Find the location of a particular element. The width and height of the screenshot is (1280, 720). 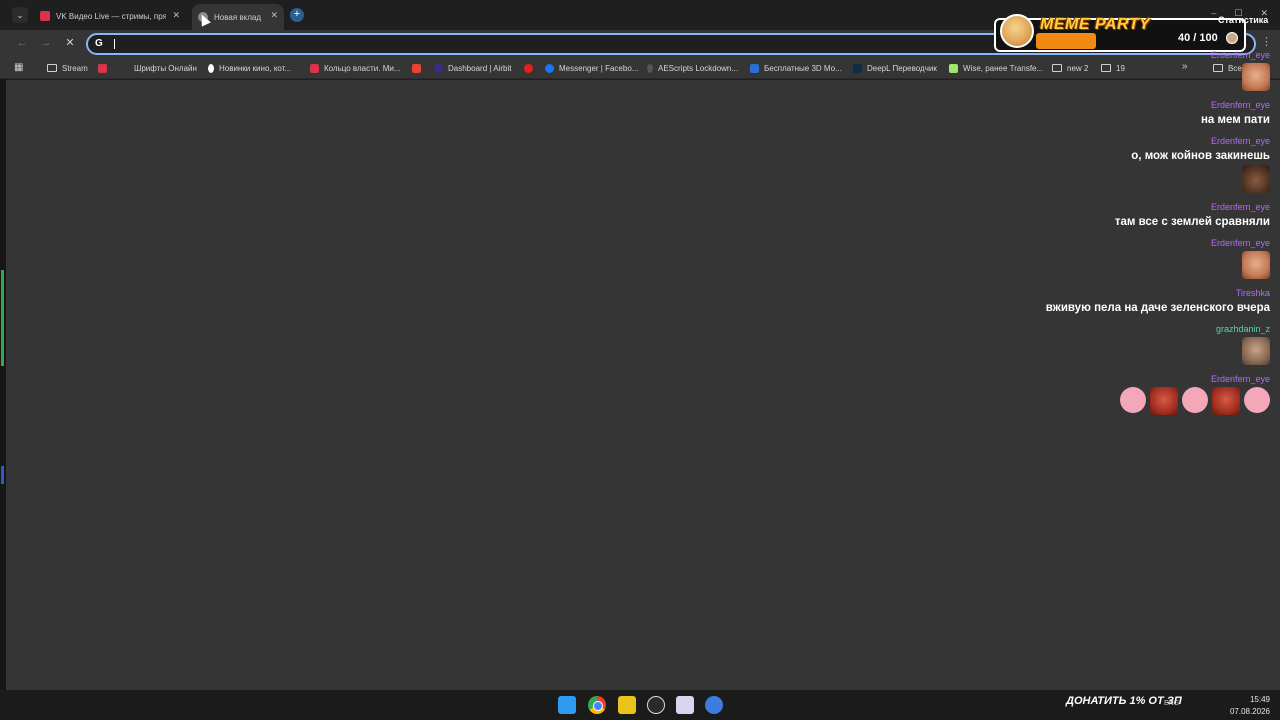

chat-text: вживую пела на даче зеленского вчера is located at coordinates (1157, 308).